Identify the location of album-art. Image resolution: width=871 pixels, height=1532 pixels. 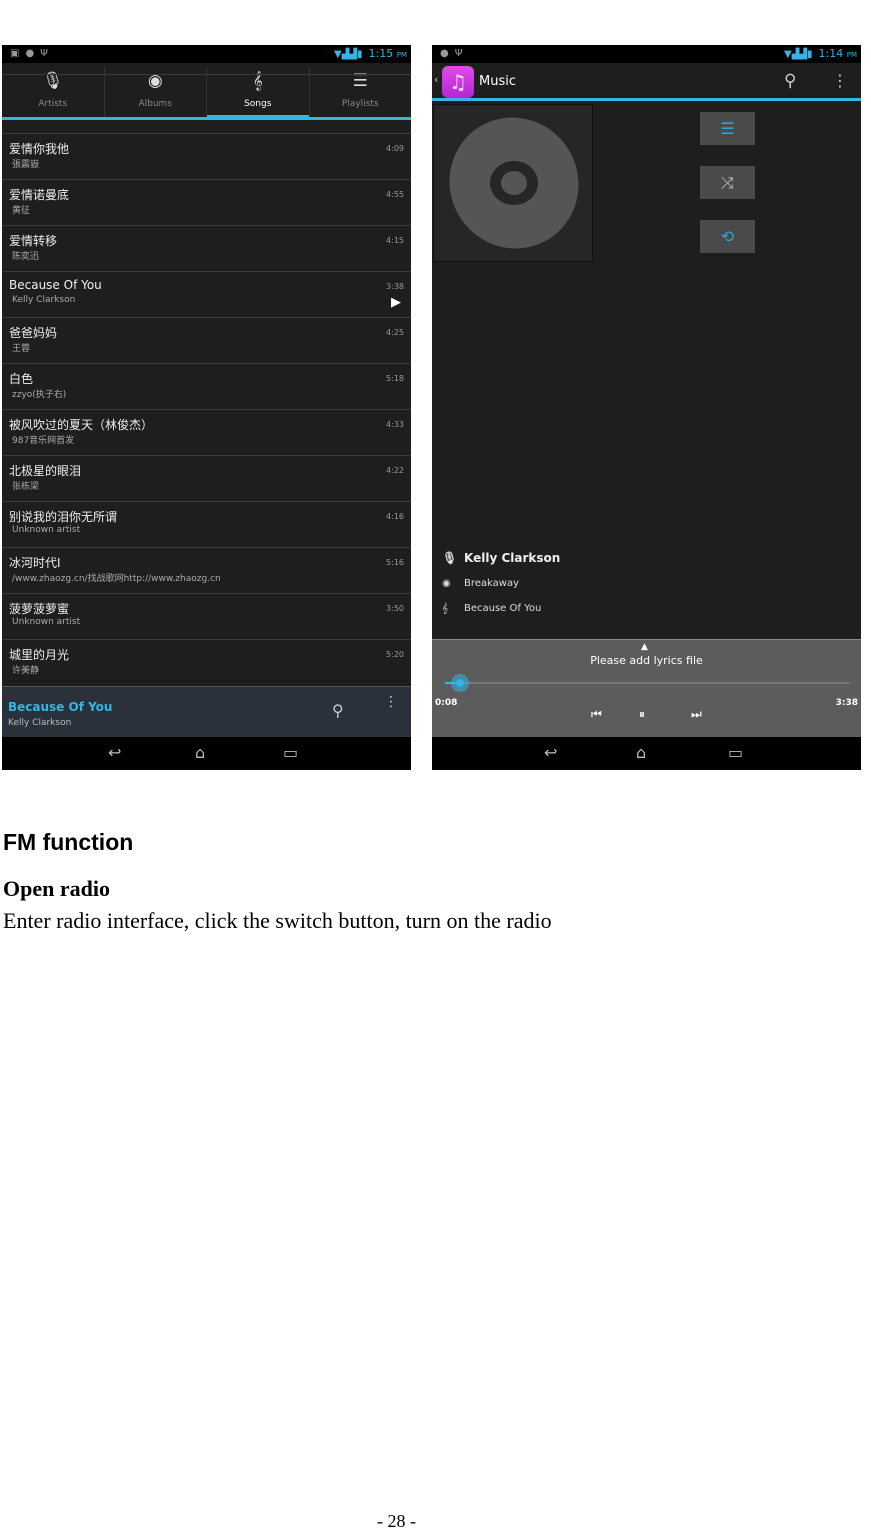
(513, 183).